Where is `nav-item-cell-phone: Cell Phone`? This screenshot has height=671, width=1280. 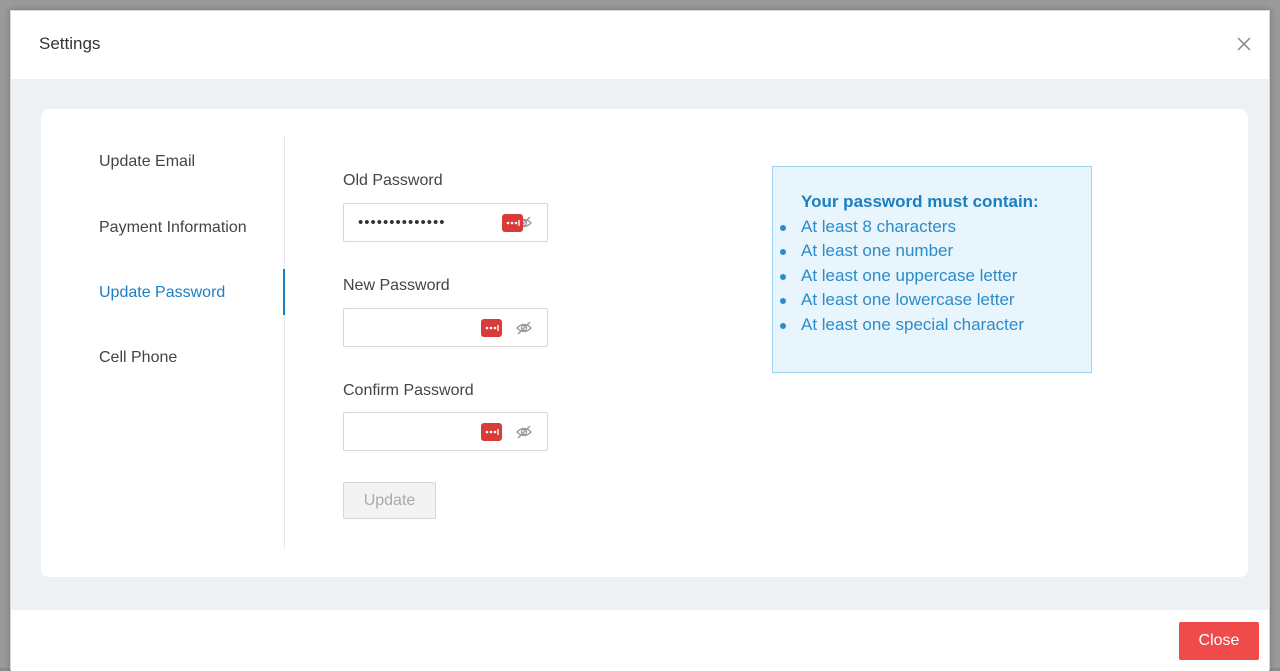
nav-item-cell-phone: Cell Phone is located at coordinates (138, 358).